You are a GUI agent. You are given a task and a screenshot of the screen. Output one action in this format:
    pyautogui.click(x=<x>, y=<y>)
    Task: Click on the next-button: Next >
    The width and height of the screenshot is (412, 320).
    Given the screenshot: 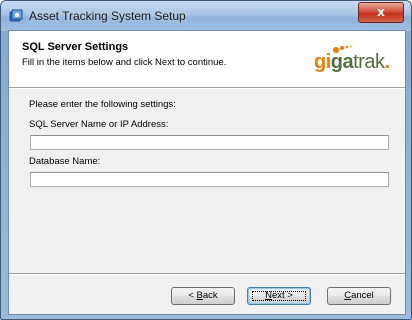 What is the action you would take?
    pyautogui.click(x=279, y=296)
    